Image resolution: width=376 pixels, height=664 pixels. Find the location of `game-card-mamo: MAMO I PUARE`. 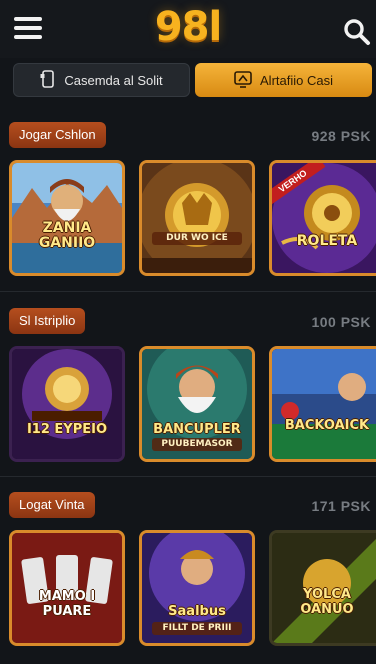

game-card-mamo: MAMO I PUARE is located at coordinates (67, 588).